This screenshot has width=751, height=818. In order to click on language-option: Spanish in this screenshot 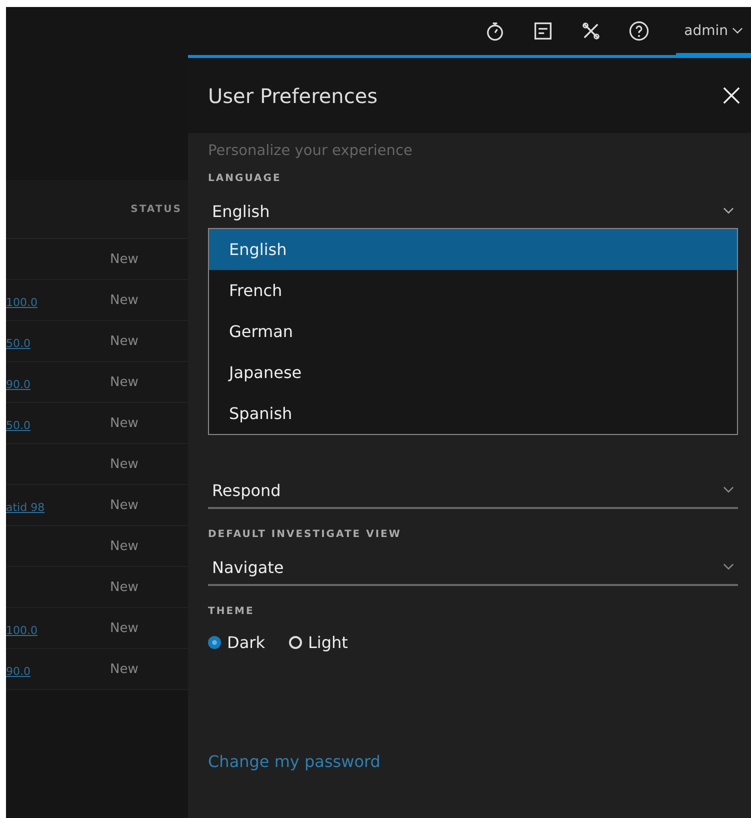, I will do `click(473, 413)`.